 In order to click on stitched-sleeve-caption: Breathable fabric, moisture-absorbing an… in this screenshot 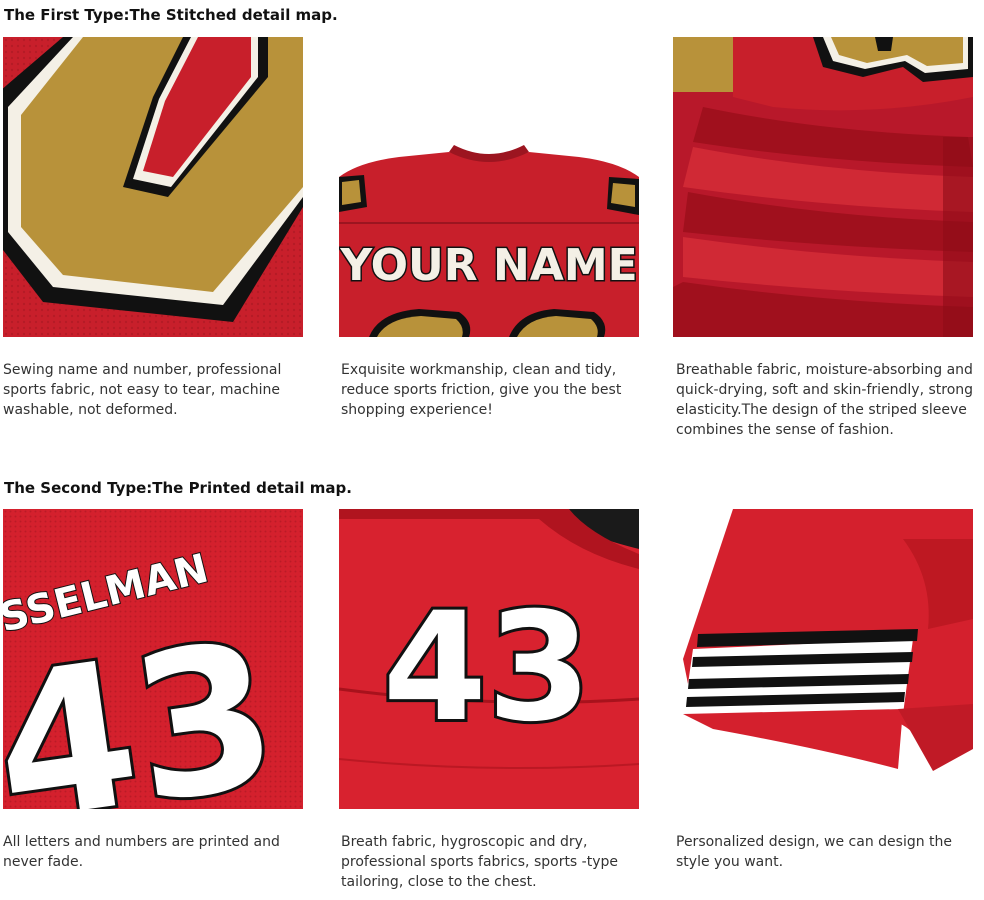, I will do `click(825, 400)`.